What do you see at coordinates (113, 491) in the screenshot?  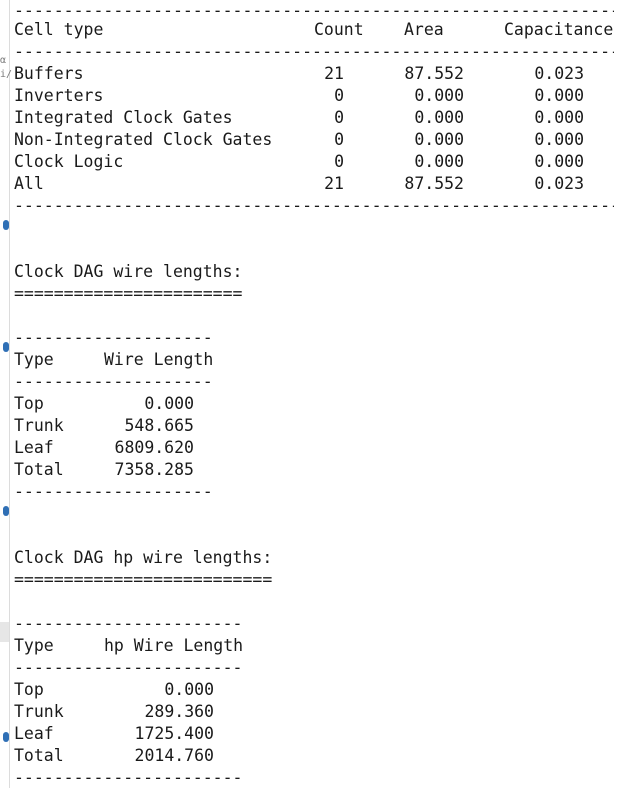 I see `wire-table-rule-bottom: --------------------` at bounding box center [113, 491].